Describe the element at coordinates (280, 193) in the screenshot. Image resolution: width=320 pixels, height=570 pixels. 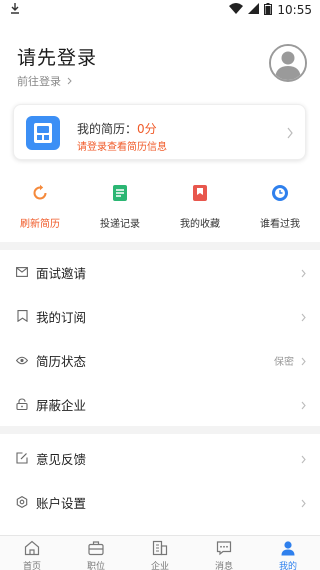
I see `clock-icon` at that location.